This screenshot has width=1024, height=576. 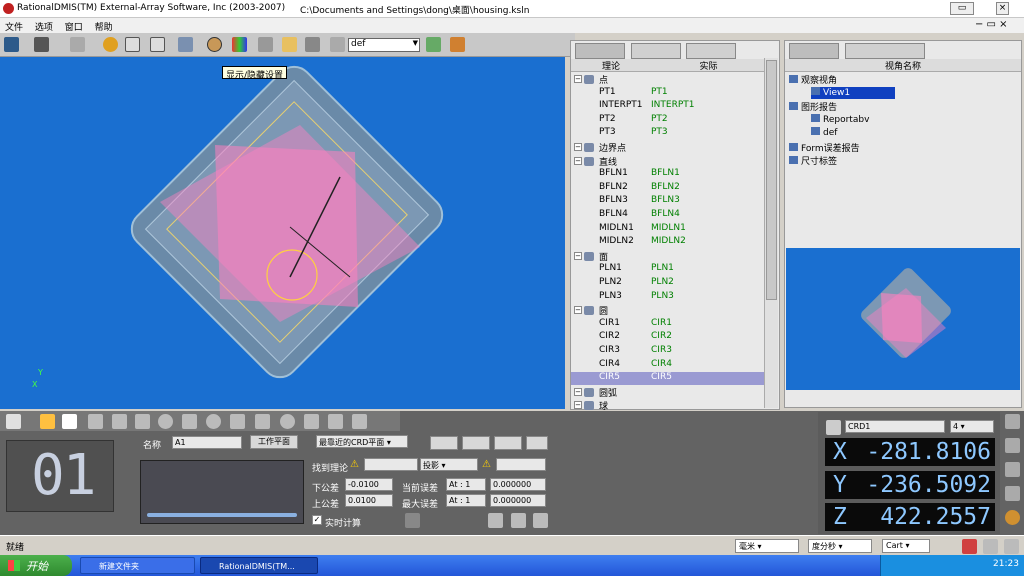 What do you see at coordinates (13, 421) in the screenshot?
I see `probe-mode-icon` at bounding box center [13, 421].